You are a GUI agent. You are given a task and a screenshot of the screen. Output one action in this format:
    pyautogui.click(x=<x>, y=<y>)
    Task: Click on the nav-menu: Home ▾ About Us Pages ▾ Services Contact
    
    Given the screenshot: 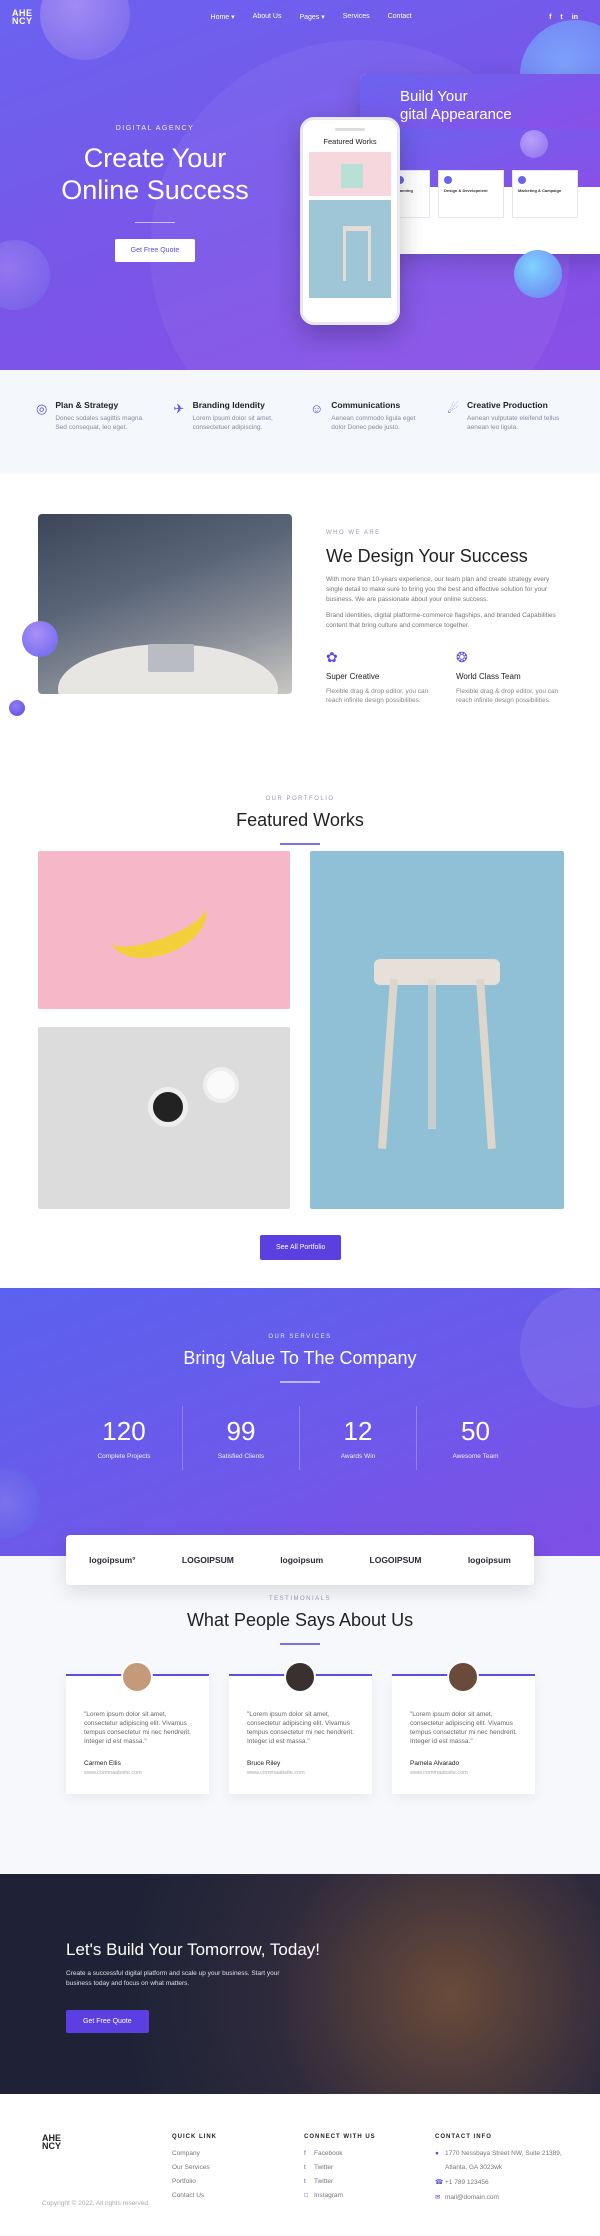 What is the action you would take?
    pyautogui.click(x=311, y=17)
    